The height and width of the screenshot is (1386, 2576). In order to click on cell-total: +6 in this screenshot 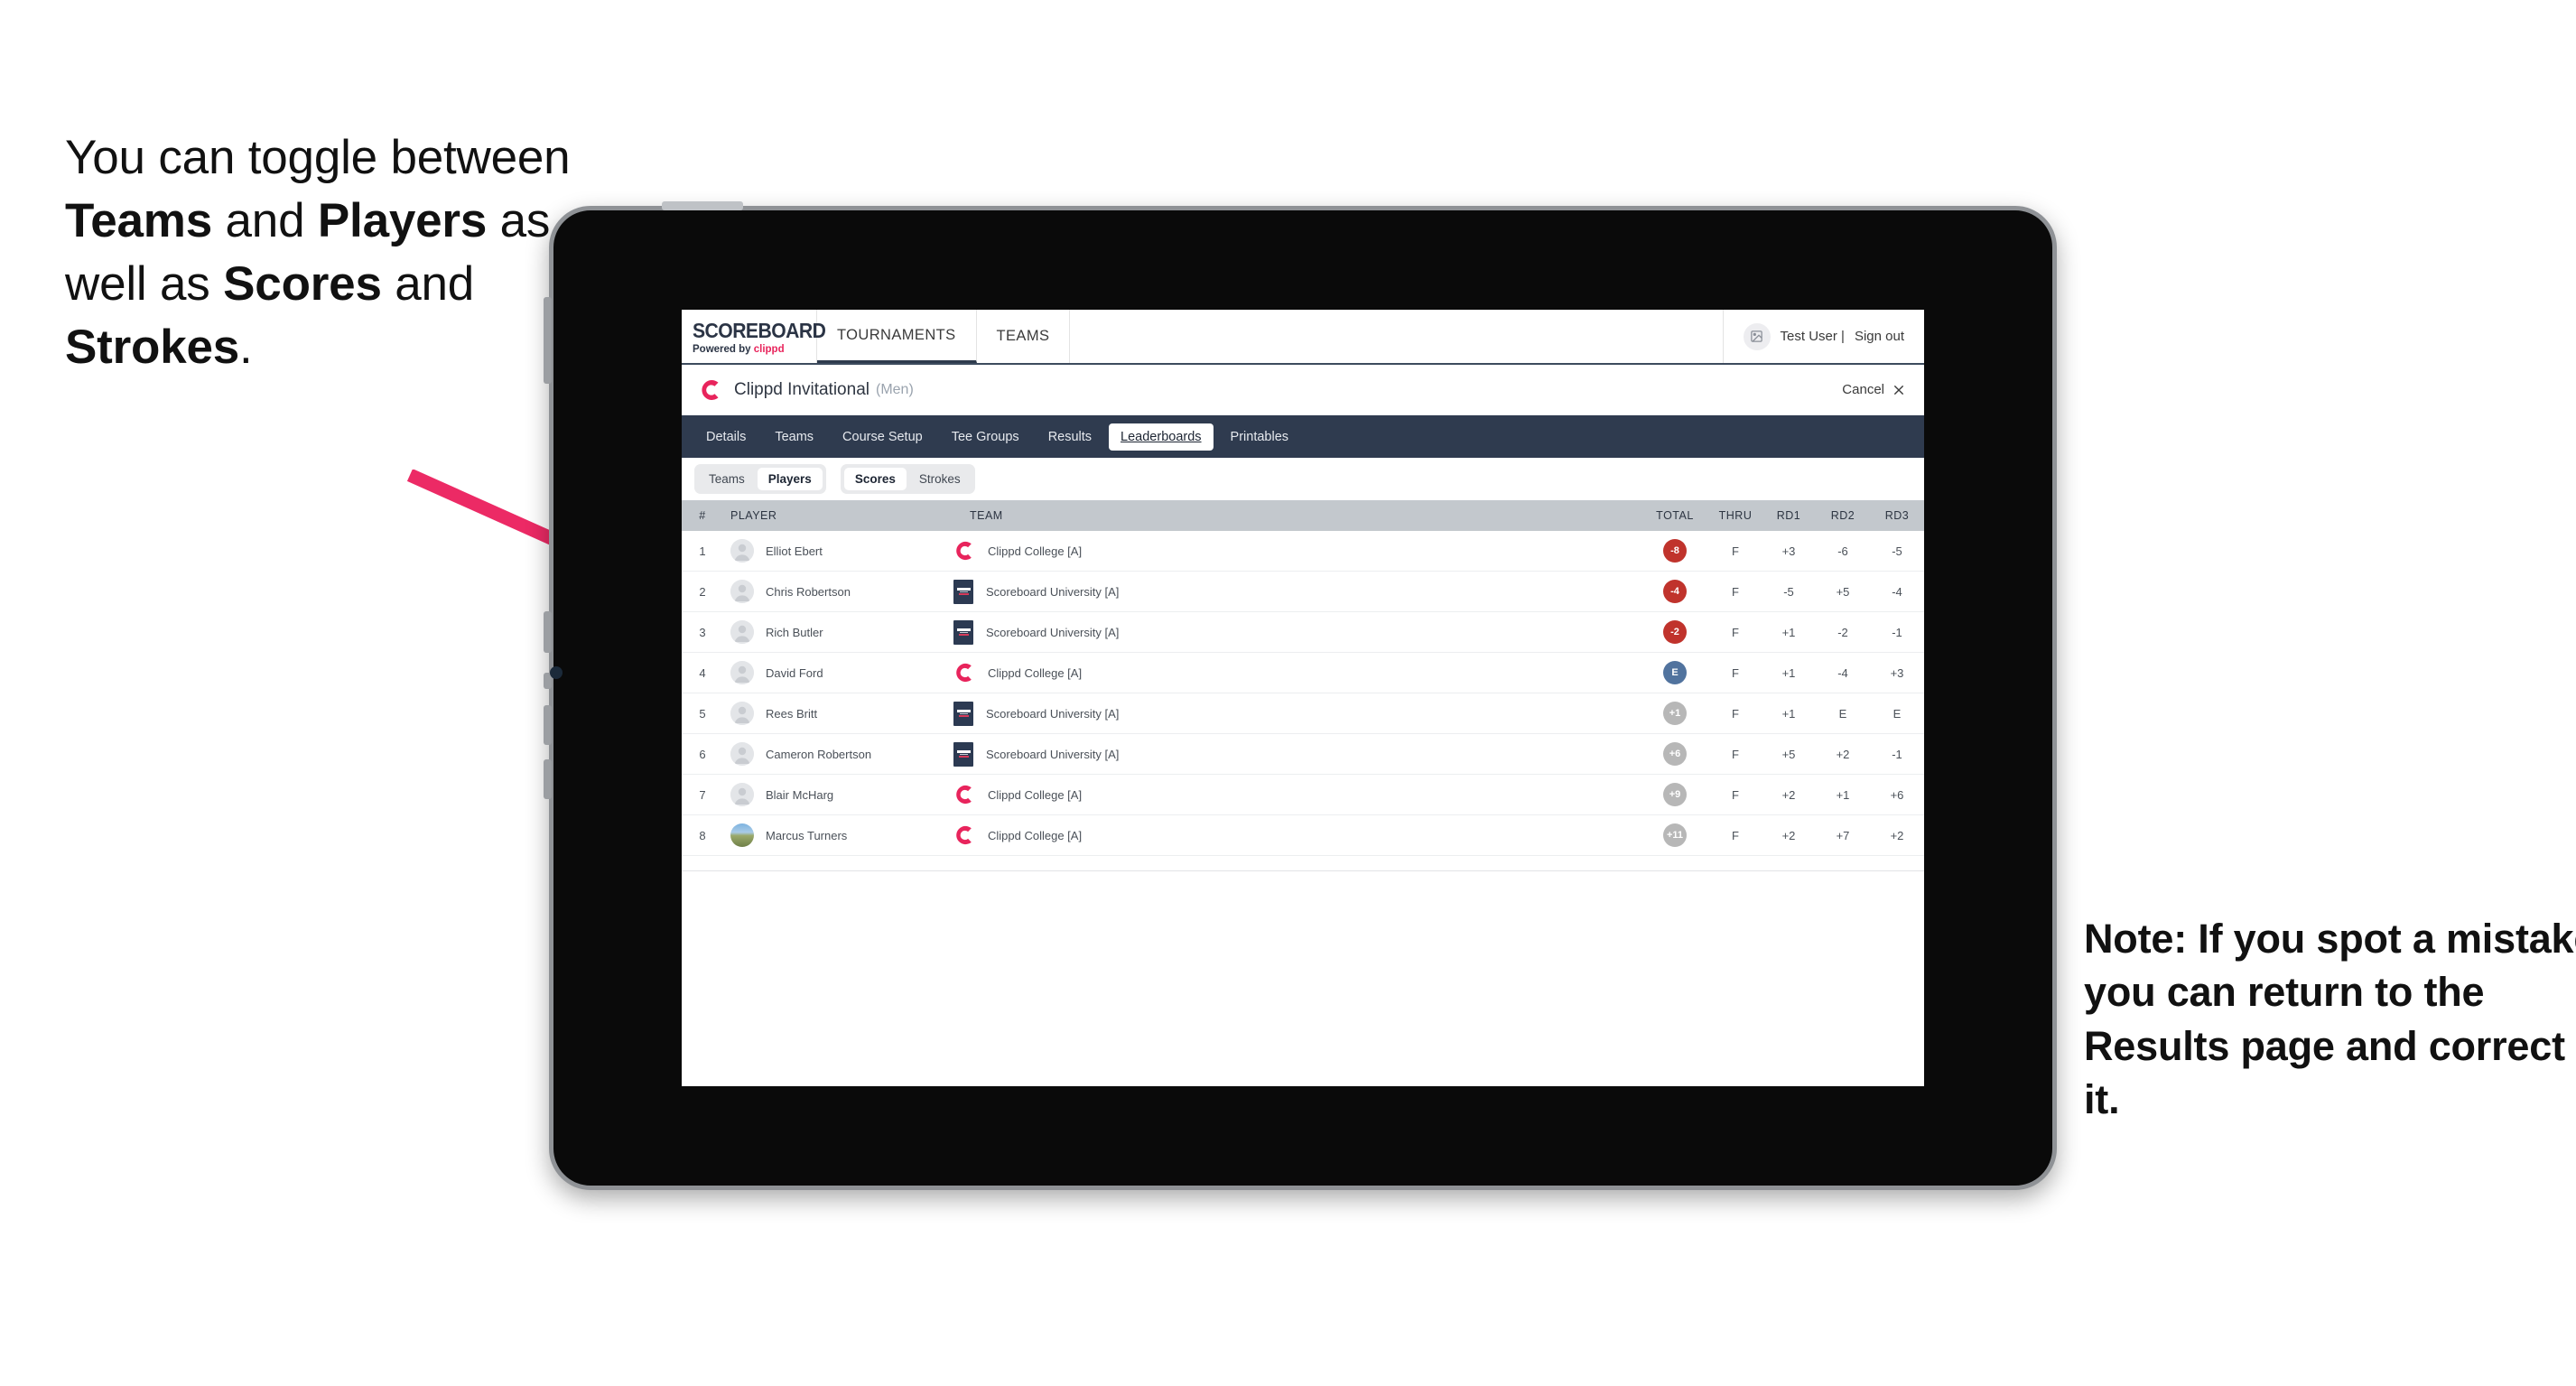, I will do `click(1675, 754)`.